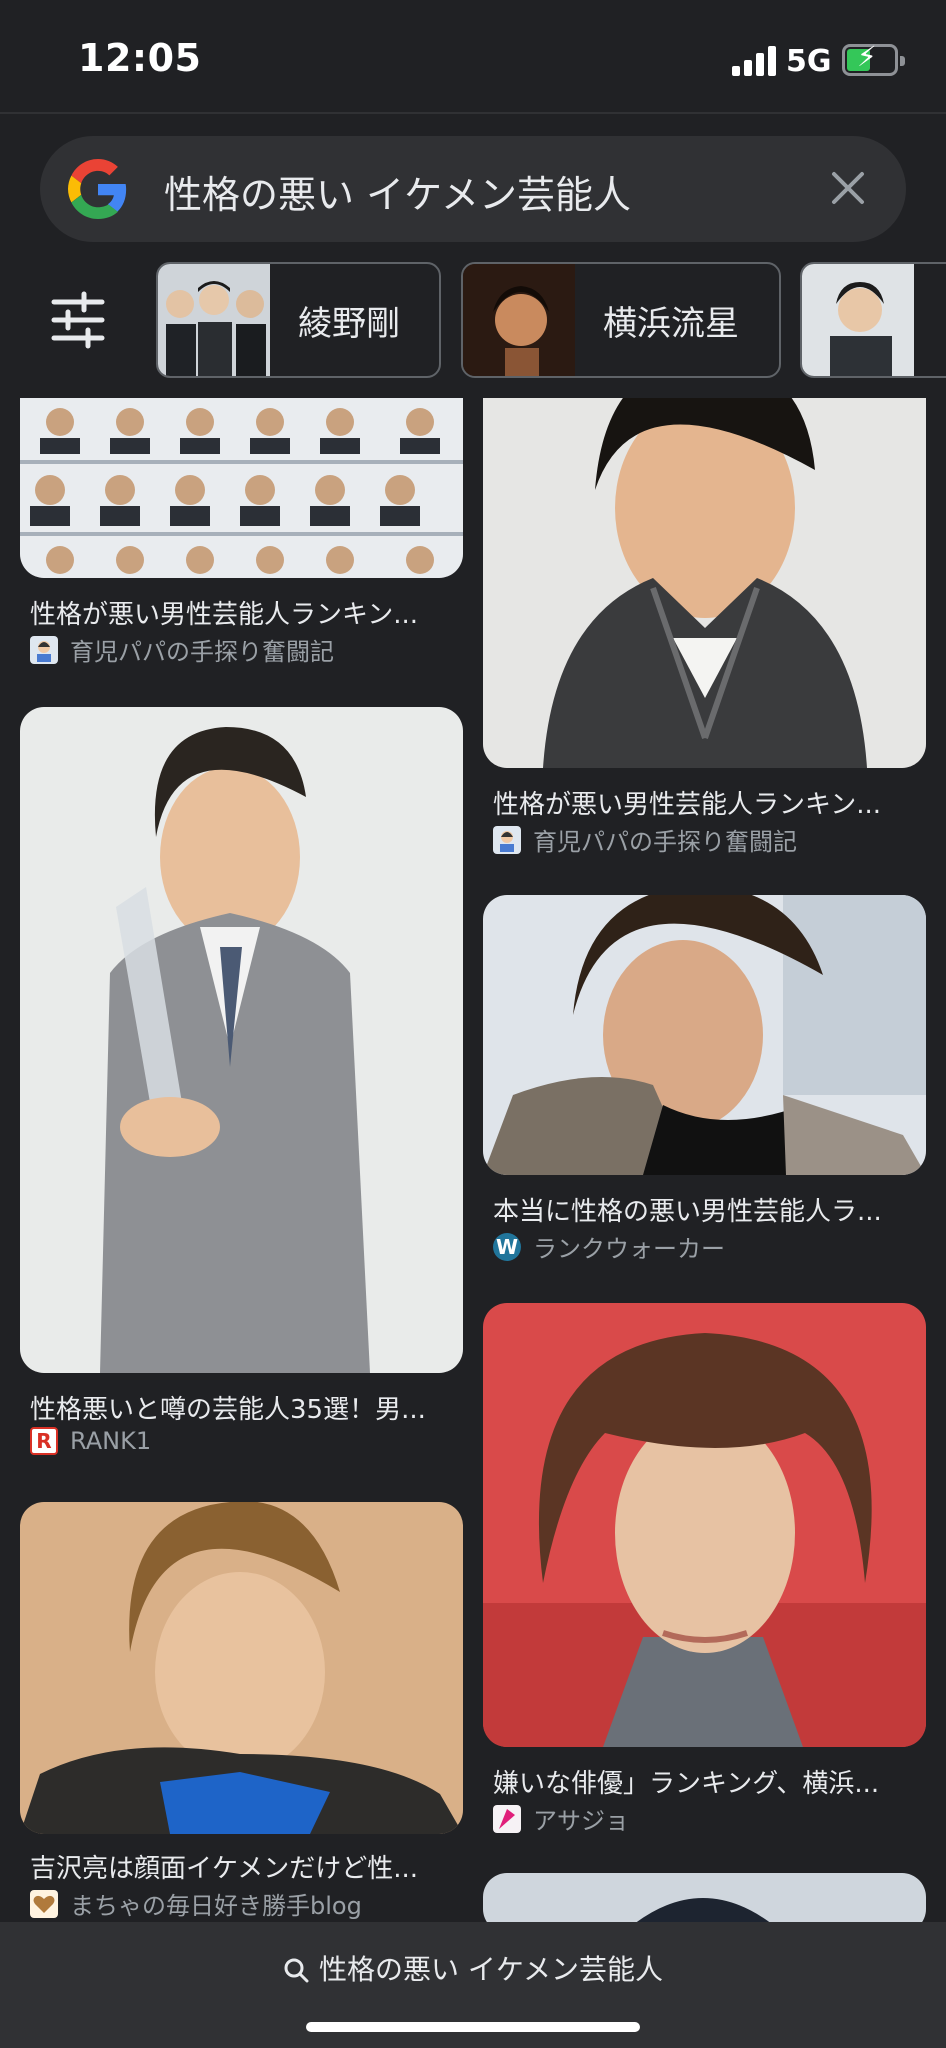 The image size is (946, 2048). Describe the element at coordinates (873, 59) in the screenshot. I see `battery-icon: ⚡` at that location.